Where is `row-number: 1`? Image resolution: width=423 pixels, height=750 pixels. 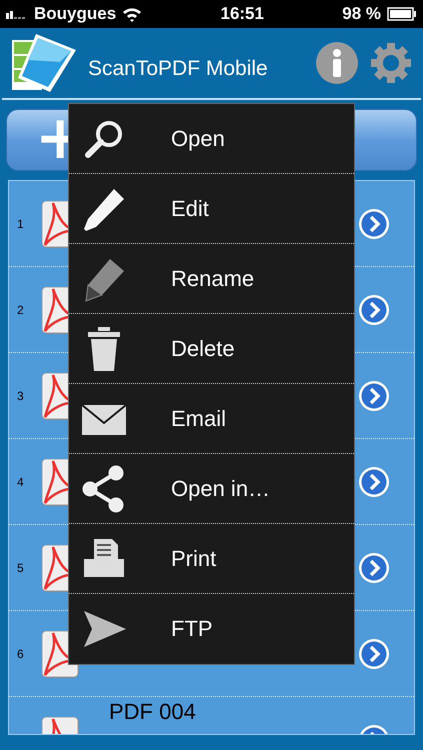 row-number: 1 is located at coordinates (20, 223).